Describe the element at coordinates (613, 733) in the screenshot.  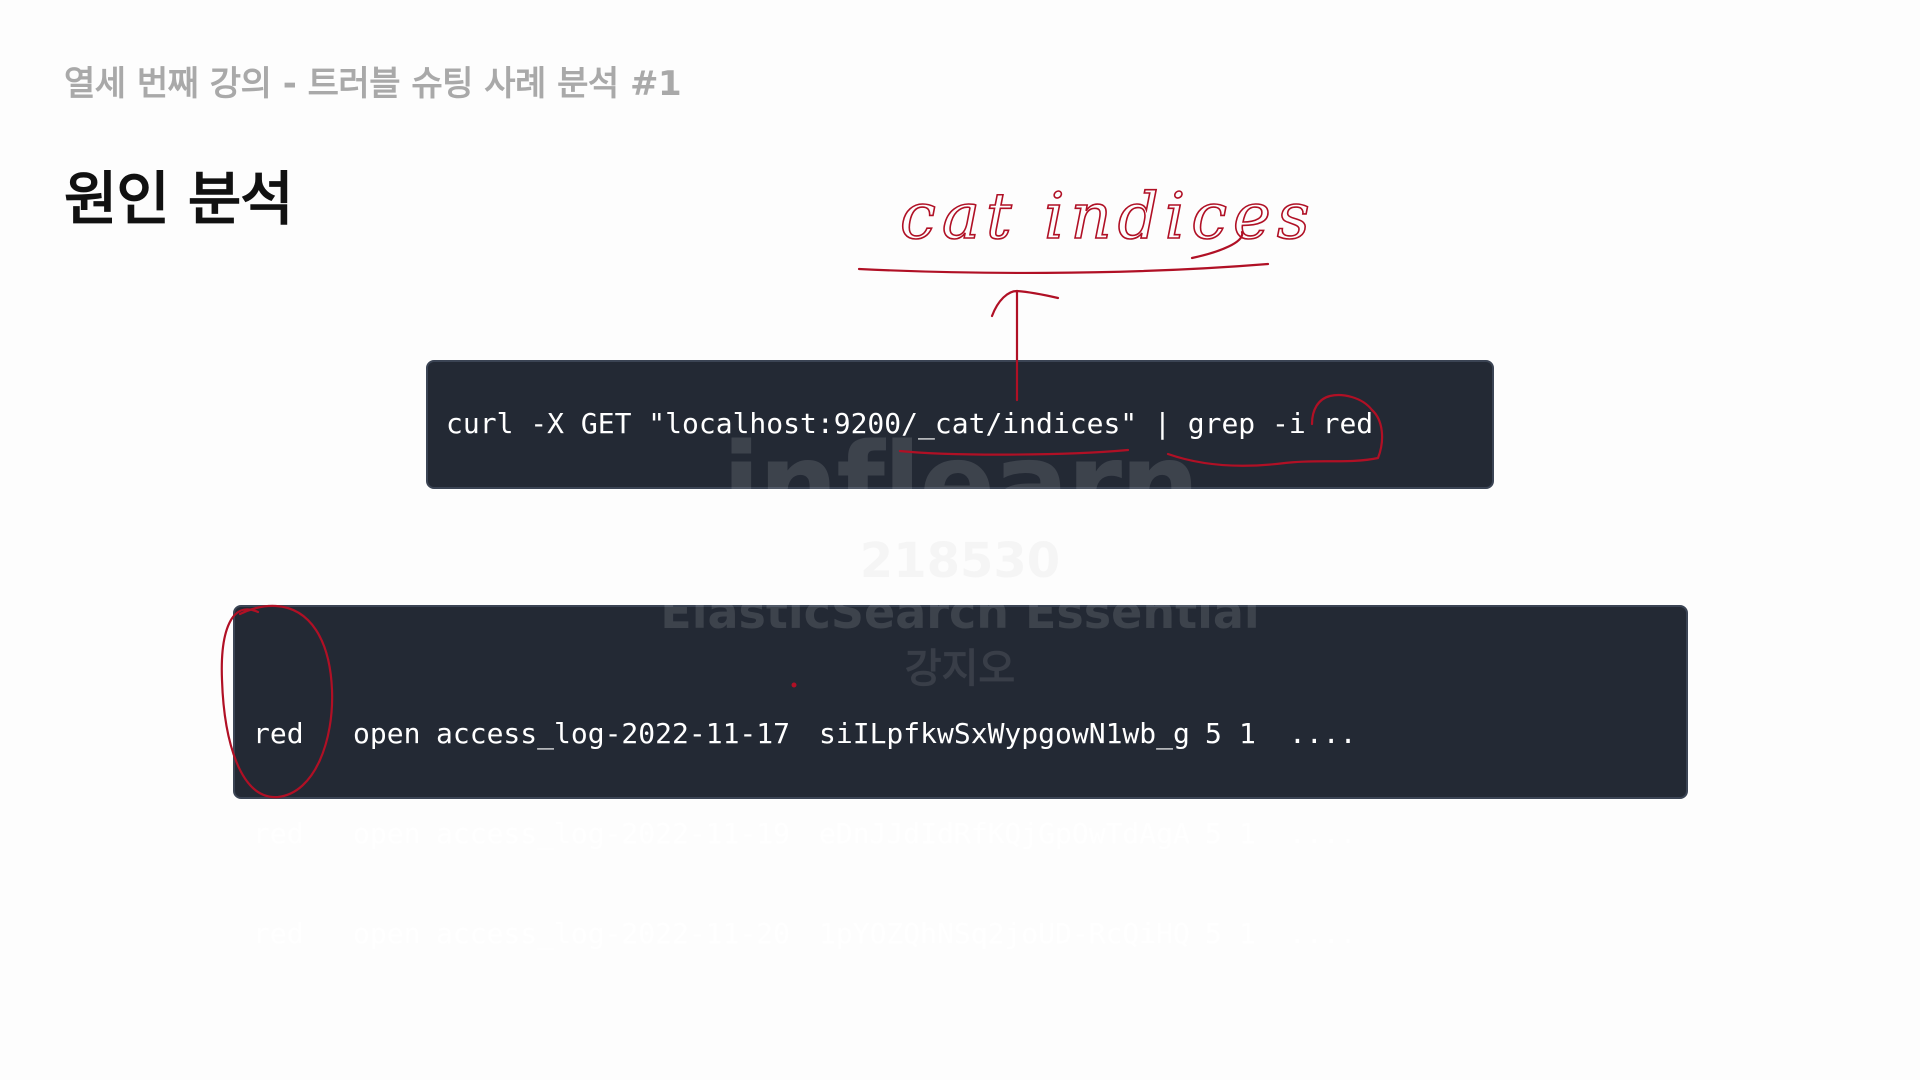
I see `index-cell: access_log-2022-11-17` at that location.